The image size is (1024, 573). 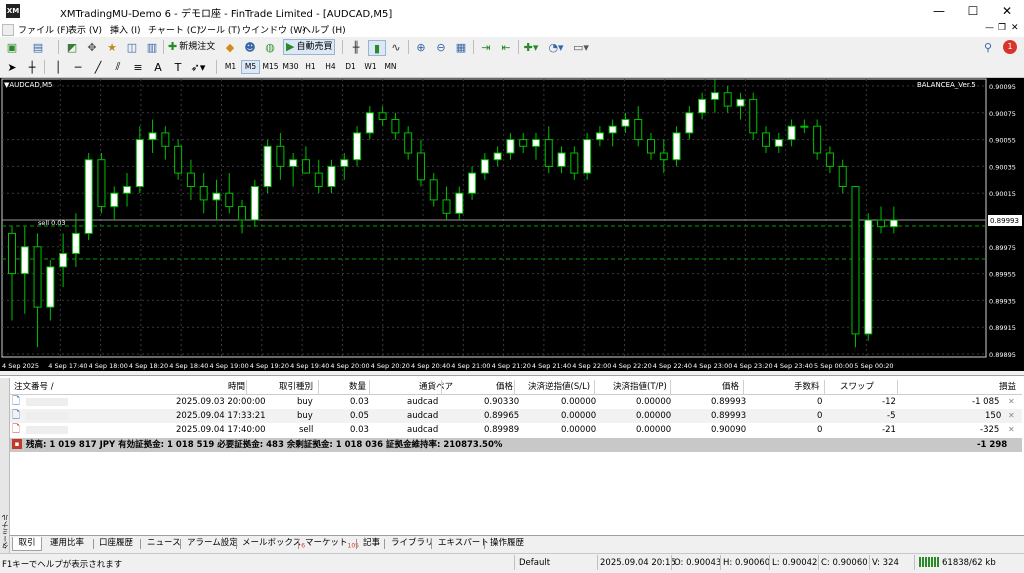 I want to click on timeframe-h4: H4, so click(x=330, y=67).